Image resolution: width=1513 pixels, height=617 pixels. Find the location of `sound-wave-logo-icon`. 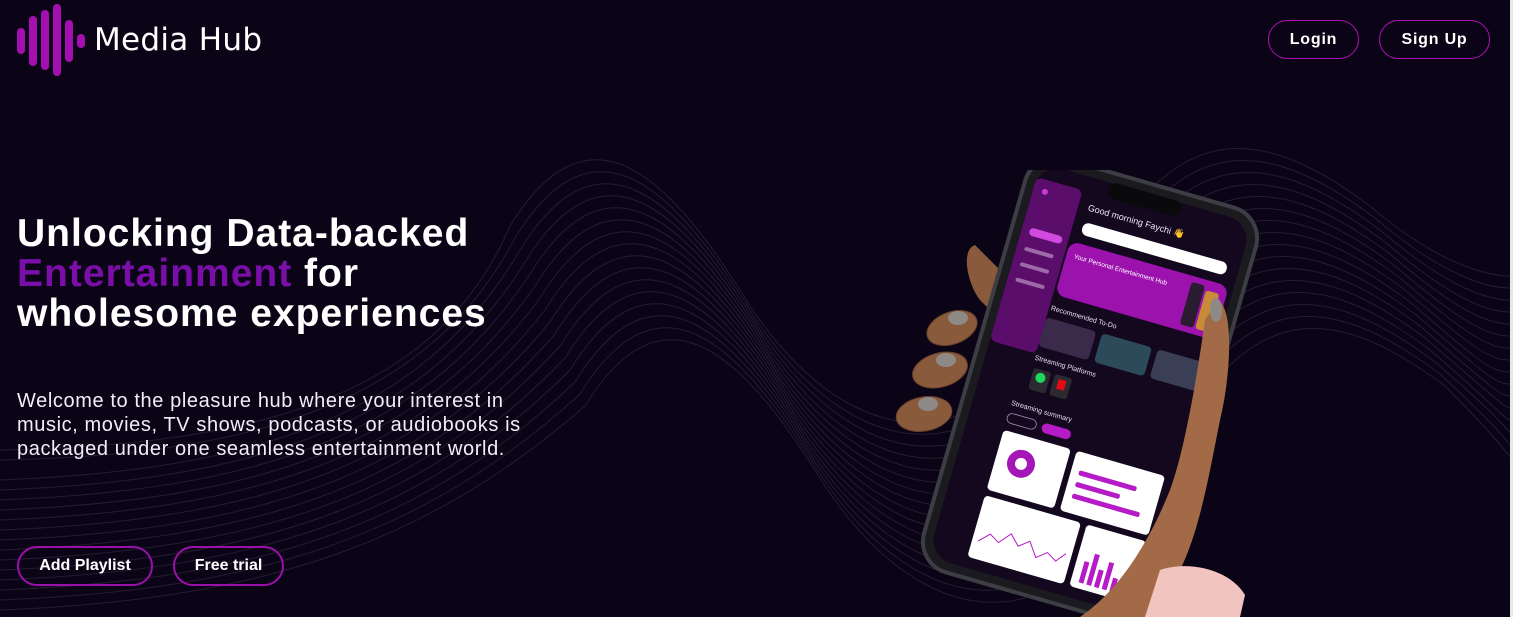

sound-wave-logo-icon is located at coordinates (51, 40).